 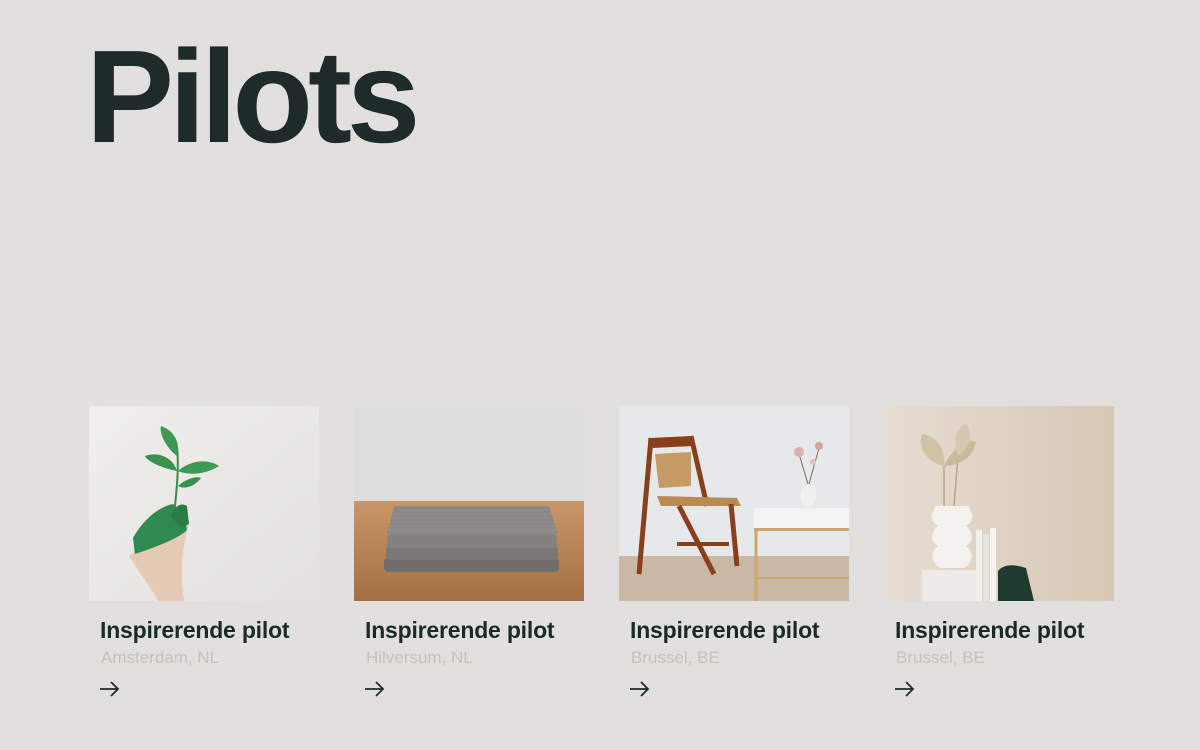 I want to click on pilot-image-plant, so click(x=204, y=503).